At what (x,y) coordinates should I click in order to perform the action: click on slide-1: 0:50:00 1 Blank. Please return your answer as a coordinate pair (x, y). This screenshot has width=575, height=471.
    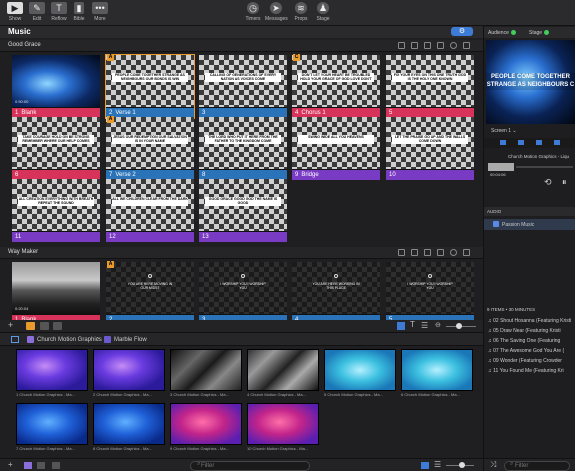
    Looking at the image, I should click on (56, 86).